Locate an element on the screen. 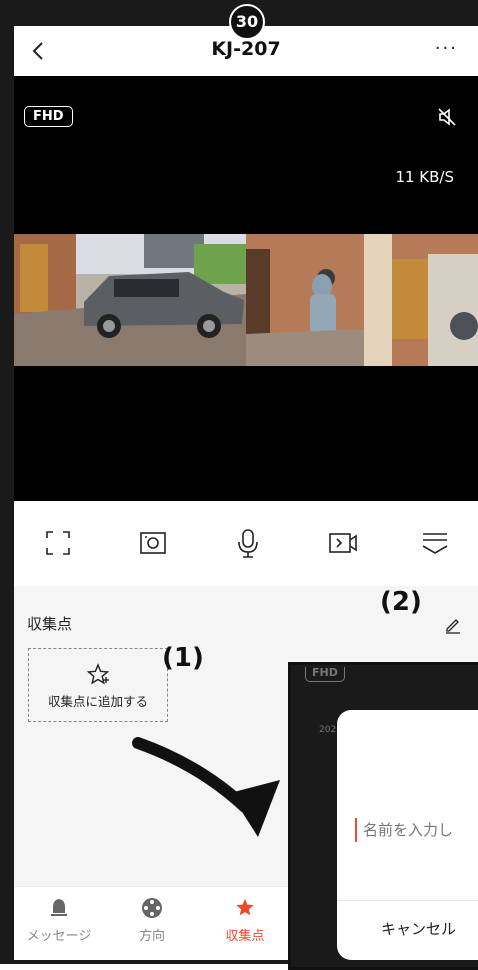 The height and width of the screenshot is (970, 478). tab-label: 方向 is located at coordinates (151, 936).